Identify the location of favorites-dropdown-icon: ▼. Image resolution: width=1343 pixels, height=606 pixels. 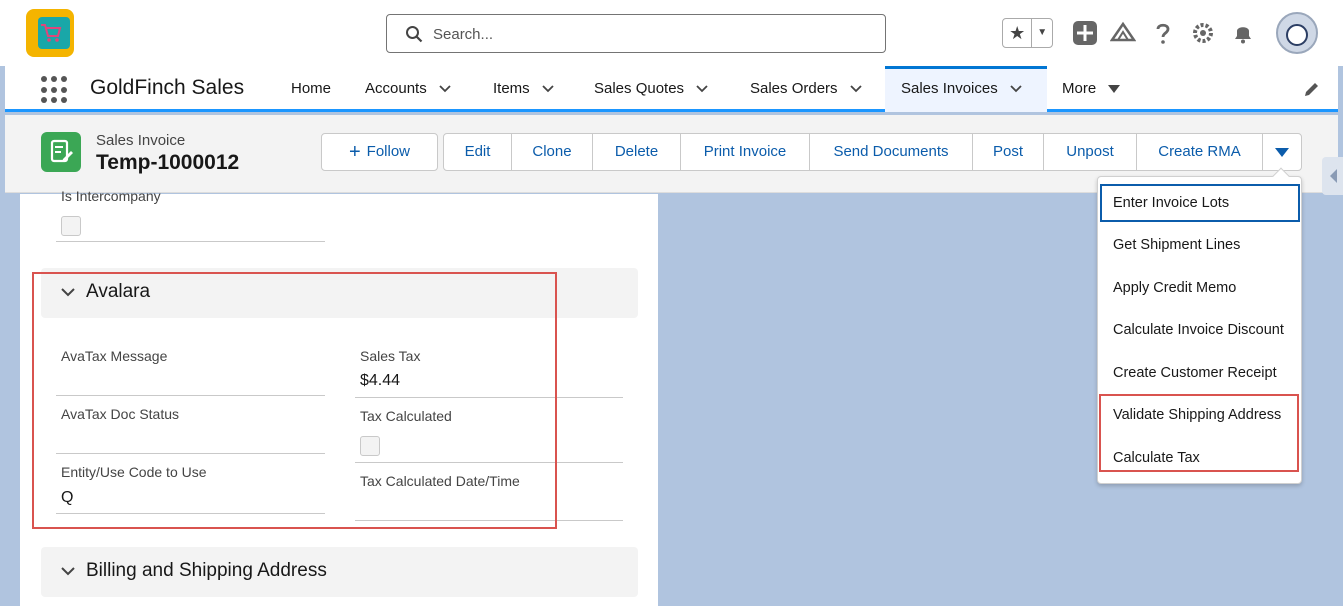
(1042, 33).